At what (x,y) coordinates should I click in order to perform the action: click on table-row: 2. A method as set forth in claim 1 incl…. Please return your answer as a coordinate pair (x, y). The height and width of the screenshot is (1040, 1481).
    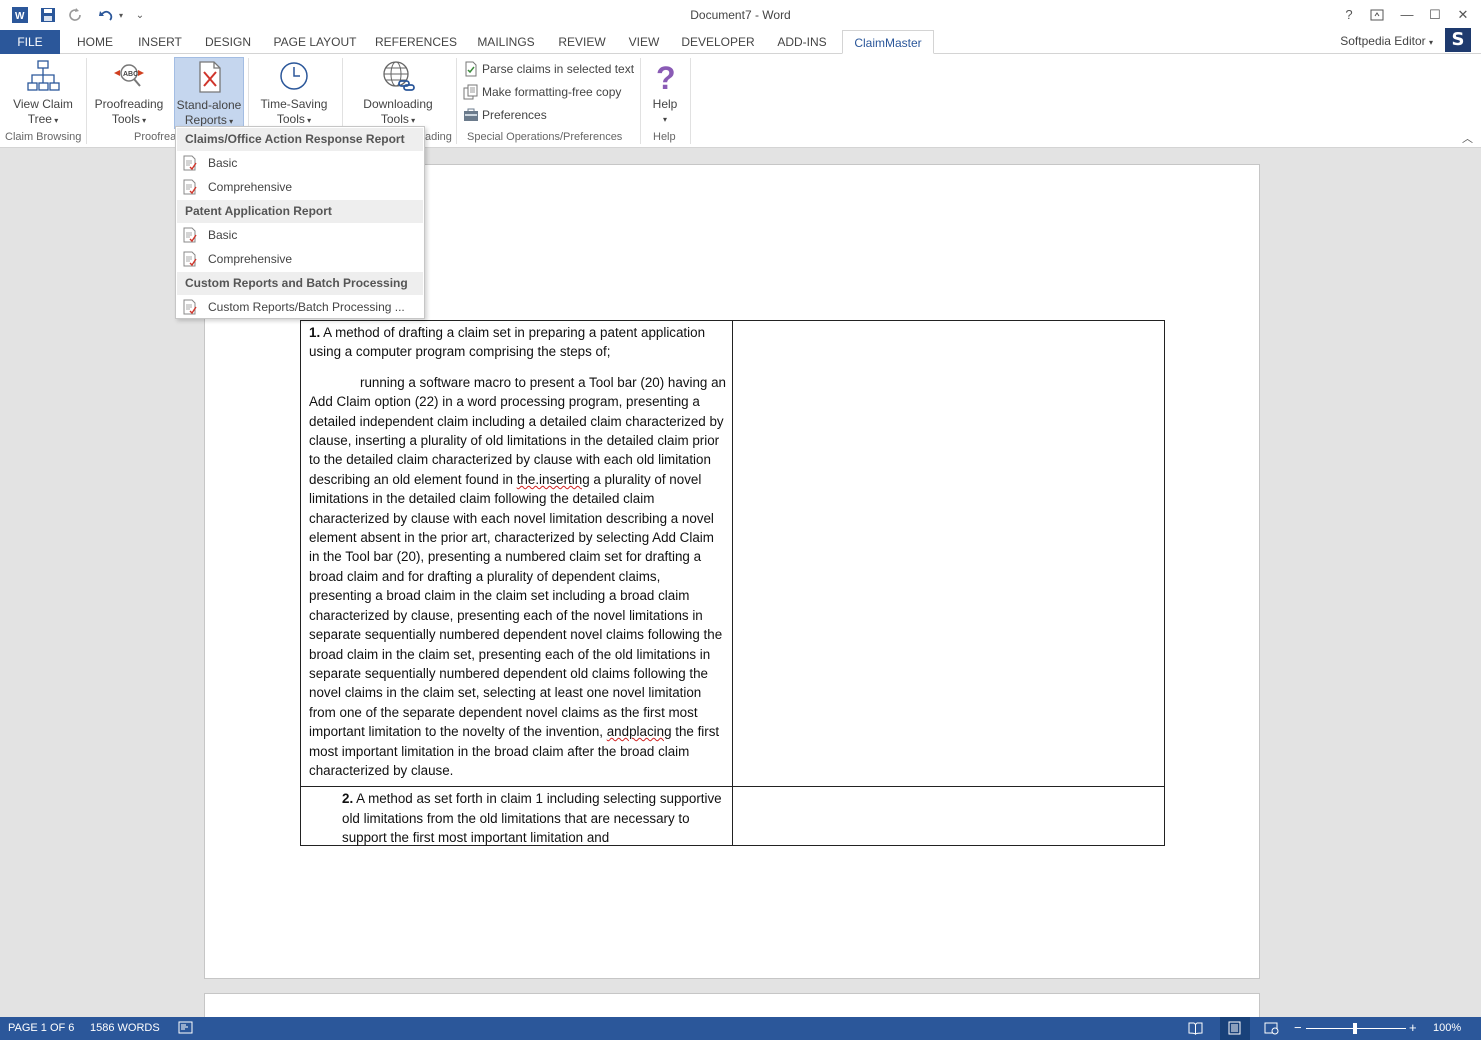
    Looking at the image, I should click on (732, 816).